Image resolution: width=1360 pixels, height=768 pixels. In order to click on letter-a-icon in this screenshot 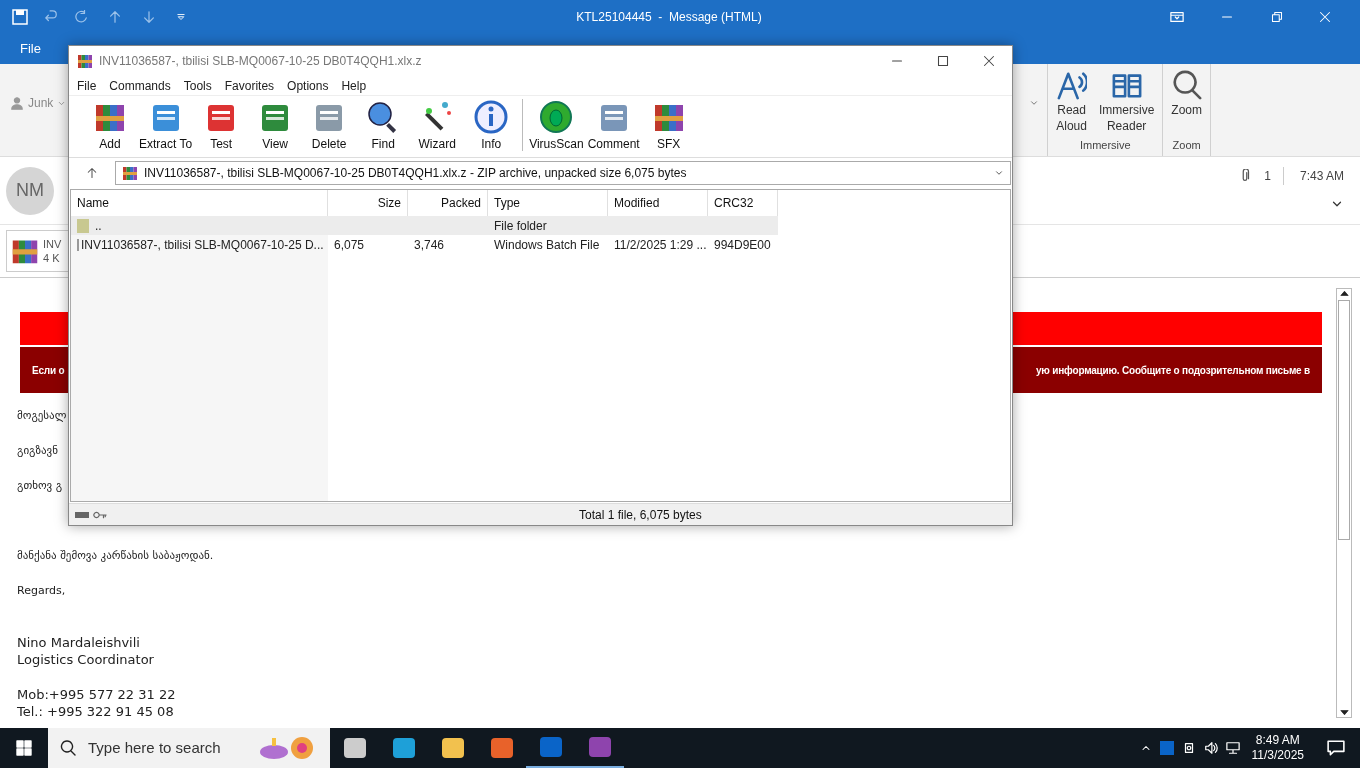, I will do `click(1071, 85)`.